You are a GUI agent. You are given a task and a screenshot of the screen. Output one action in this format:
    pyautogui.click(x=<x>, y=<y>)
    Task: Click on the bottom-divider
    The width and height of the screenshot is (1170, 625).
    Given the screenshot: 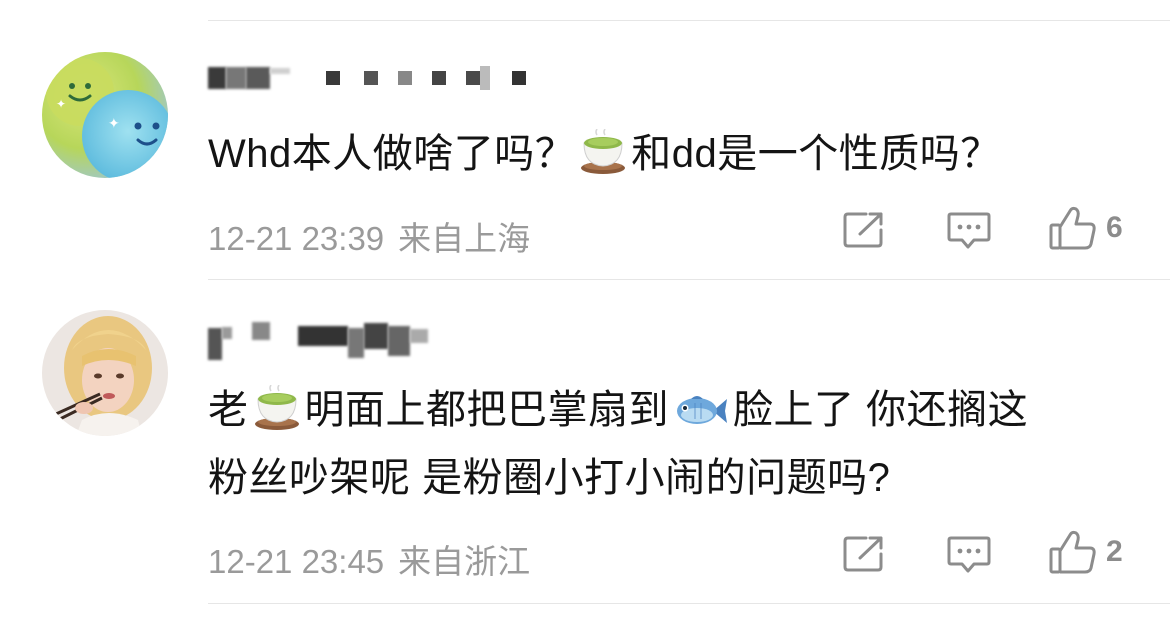 What is the action you would take?
    pyautogui.click(x=689, y=603)
    